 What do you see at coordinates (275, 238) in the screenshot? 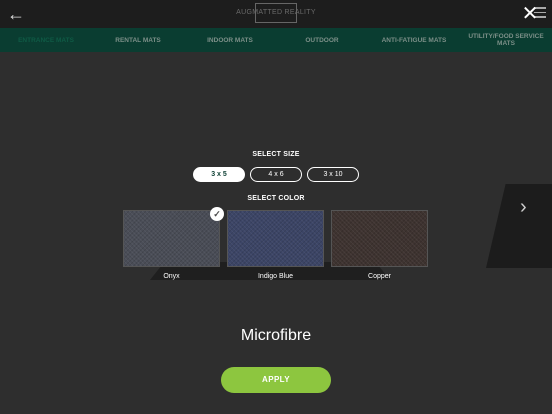
I see `color-swatch-indigo-blue` at bounding box center [275, 238].